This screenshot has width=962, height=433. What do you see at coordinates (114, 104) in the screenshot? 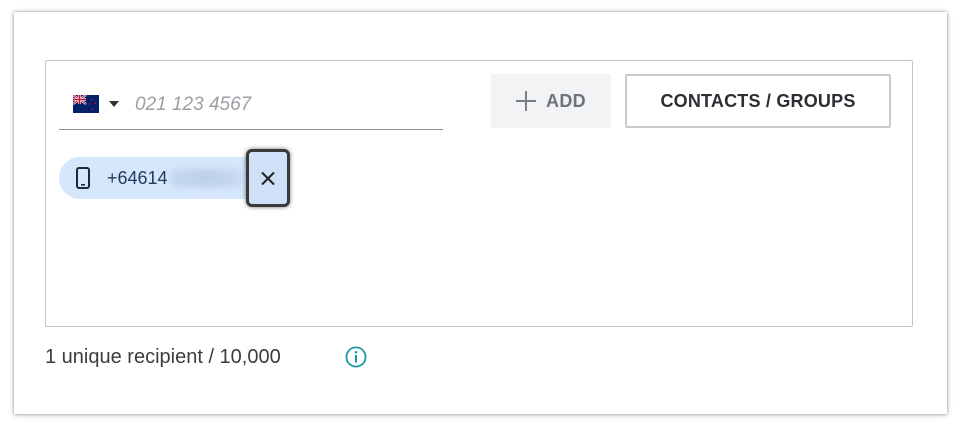
I see `country-dropdown-caret-icon` at bounding box center [114, 104].